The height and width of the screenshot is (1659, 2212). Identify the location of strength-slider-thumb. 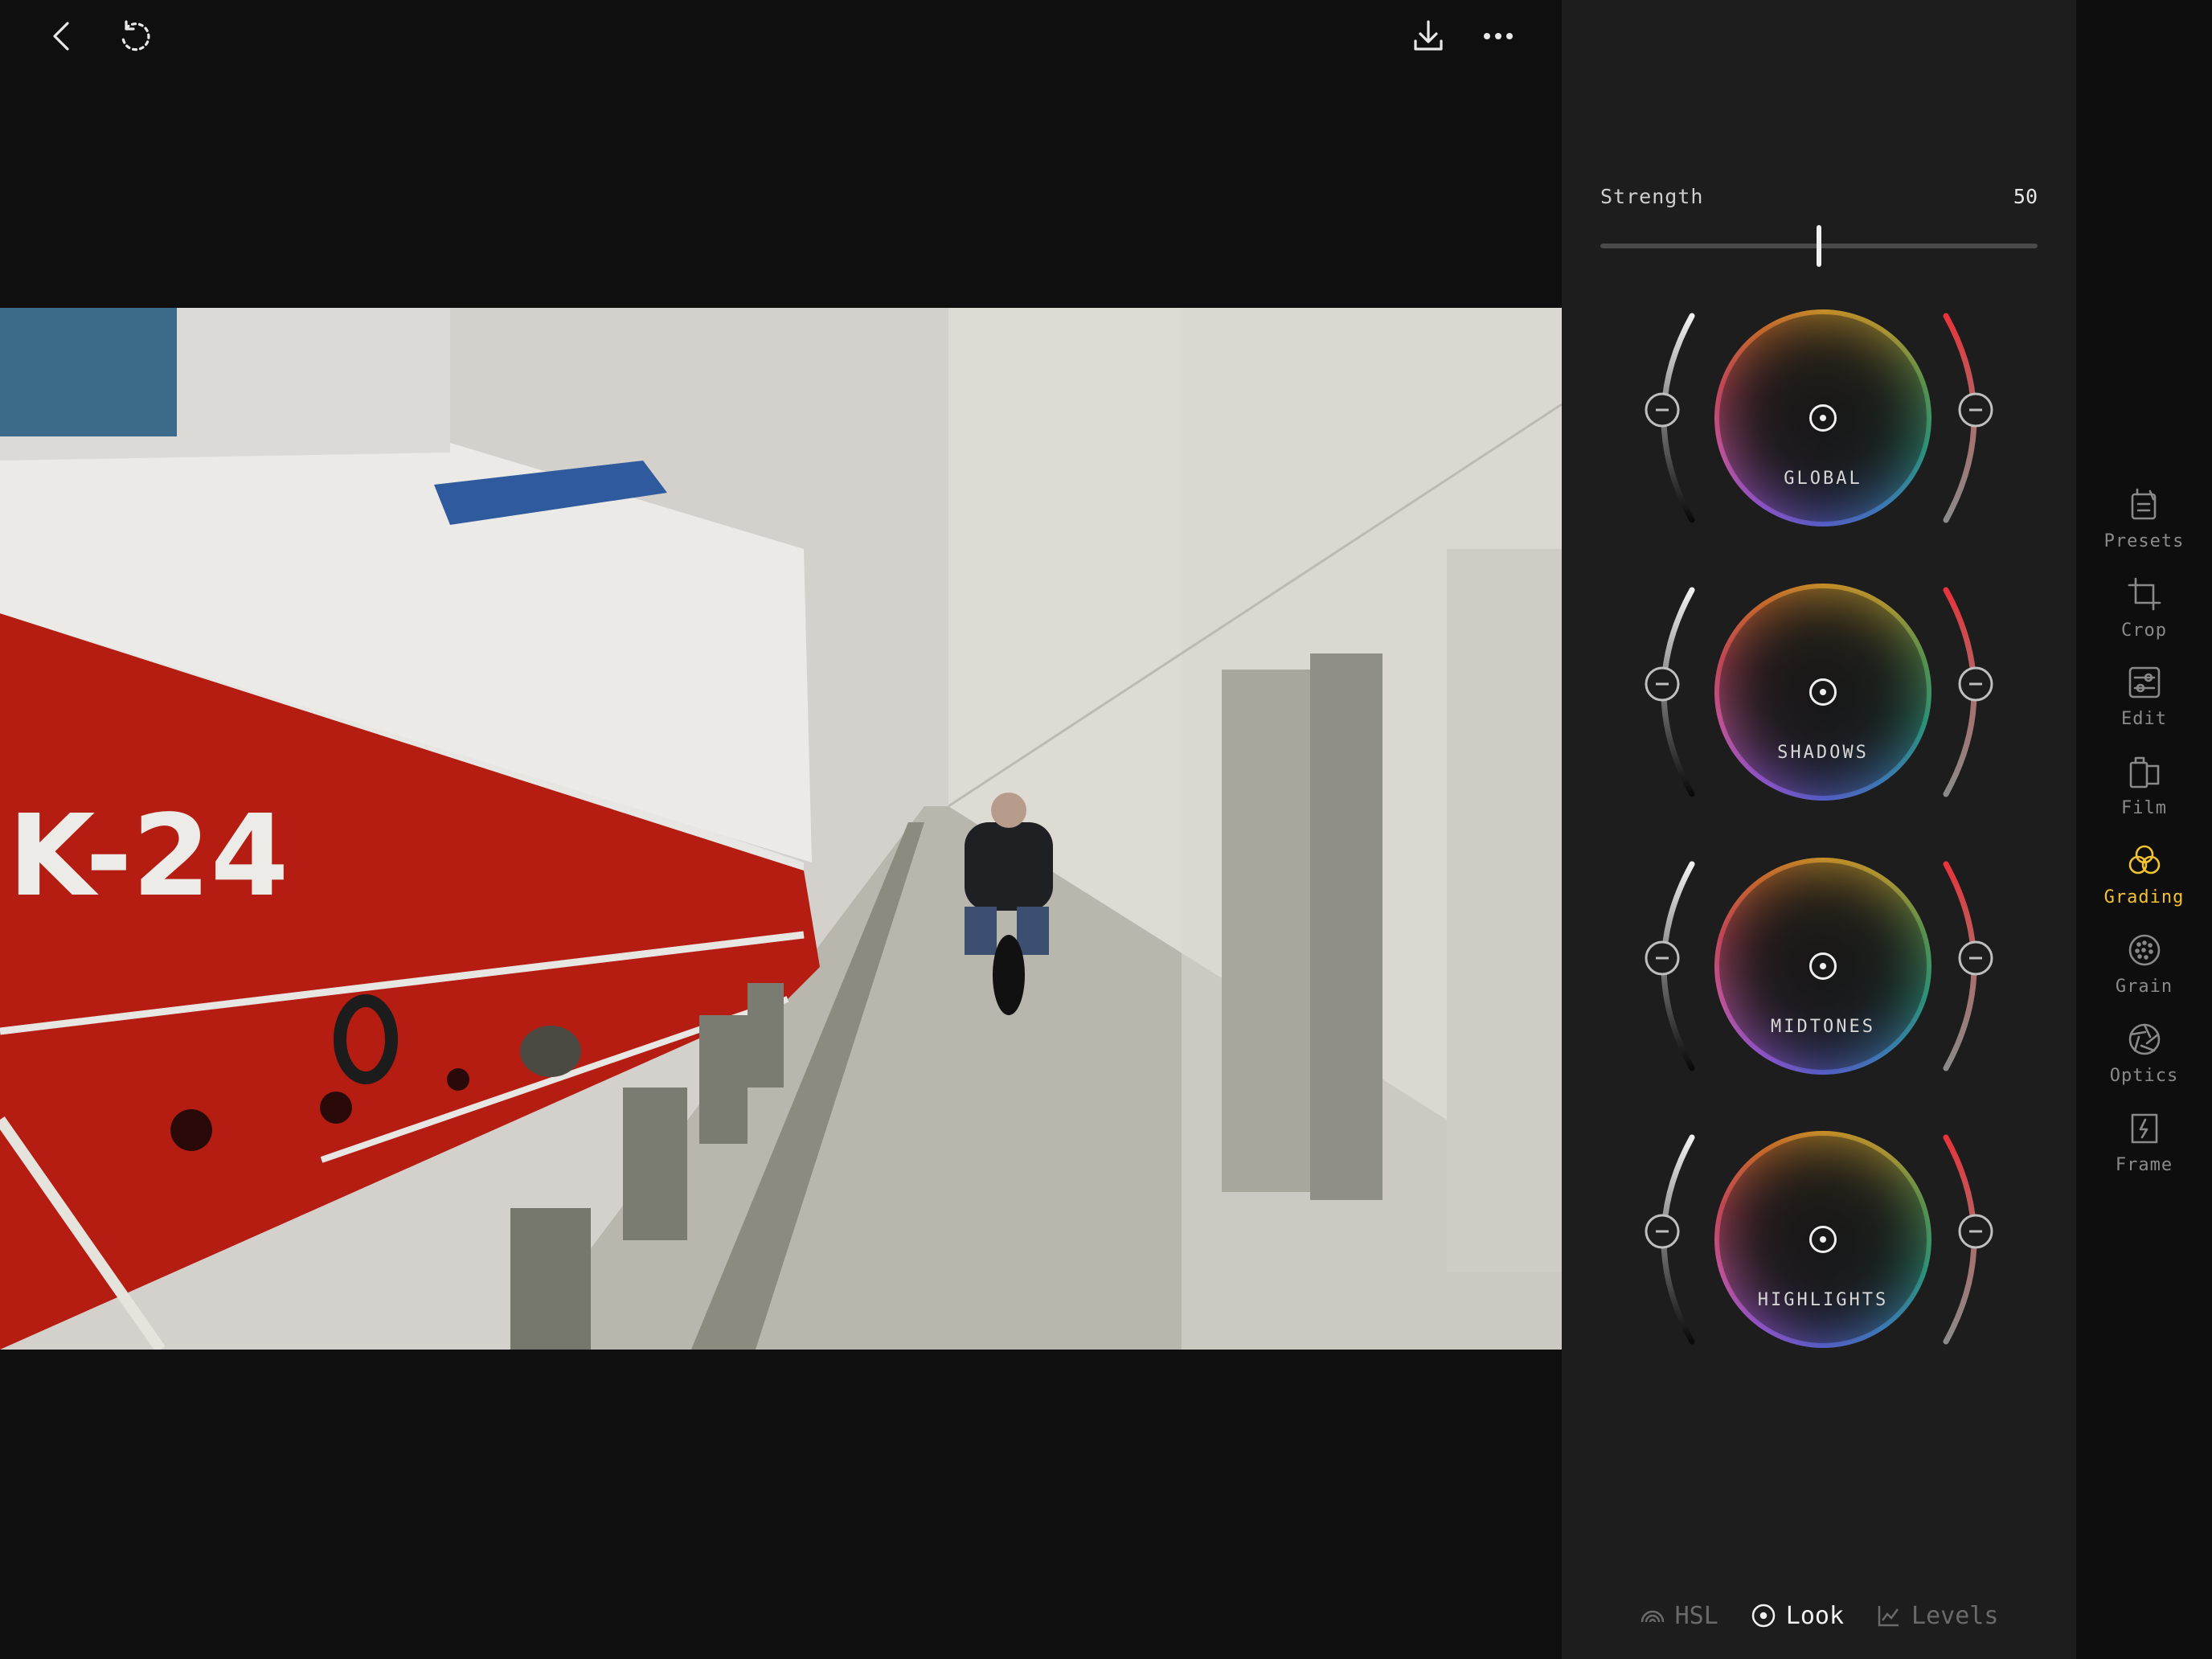
(1819, 246).